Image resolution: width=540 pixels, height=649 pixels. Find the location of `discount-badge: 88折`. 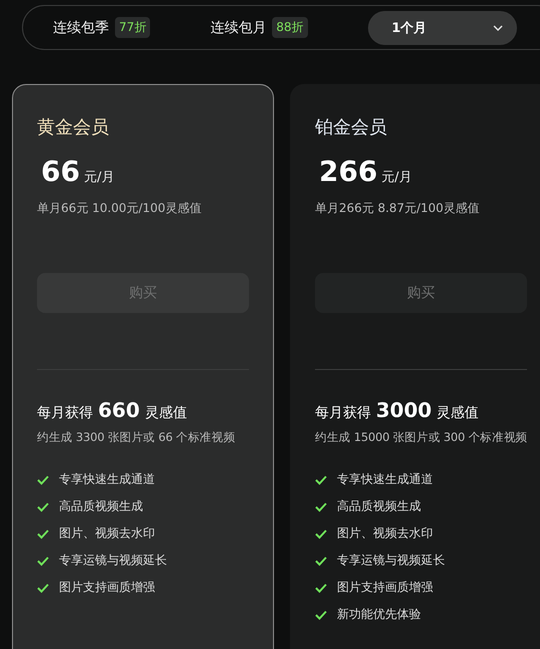

discount-badge: 88折 is located at coordinates (290, 27).